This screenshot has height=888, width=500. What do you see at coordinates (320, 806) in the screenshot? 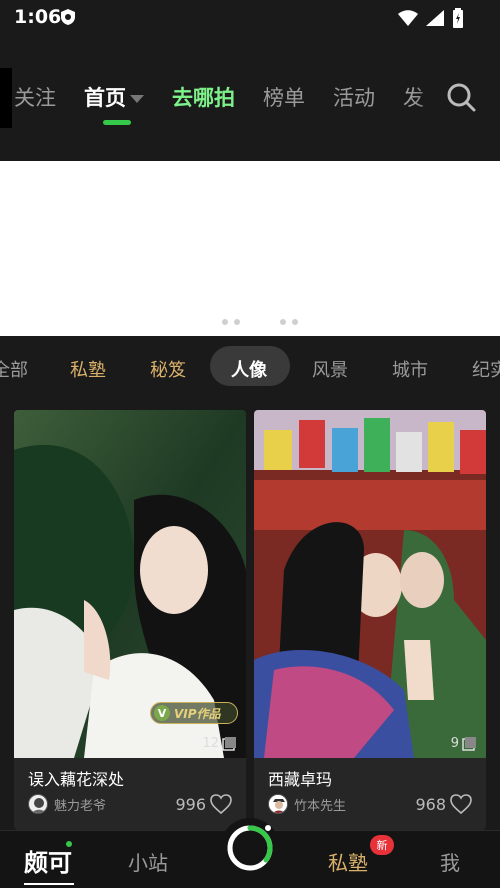
I see `author-name: 竹本先生` at bounding box center [320, 806].